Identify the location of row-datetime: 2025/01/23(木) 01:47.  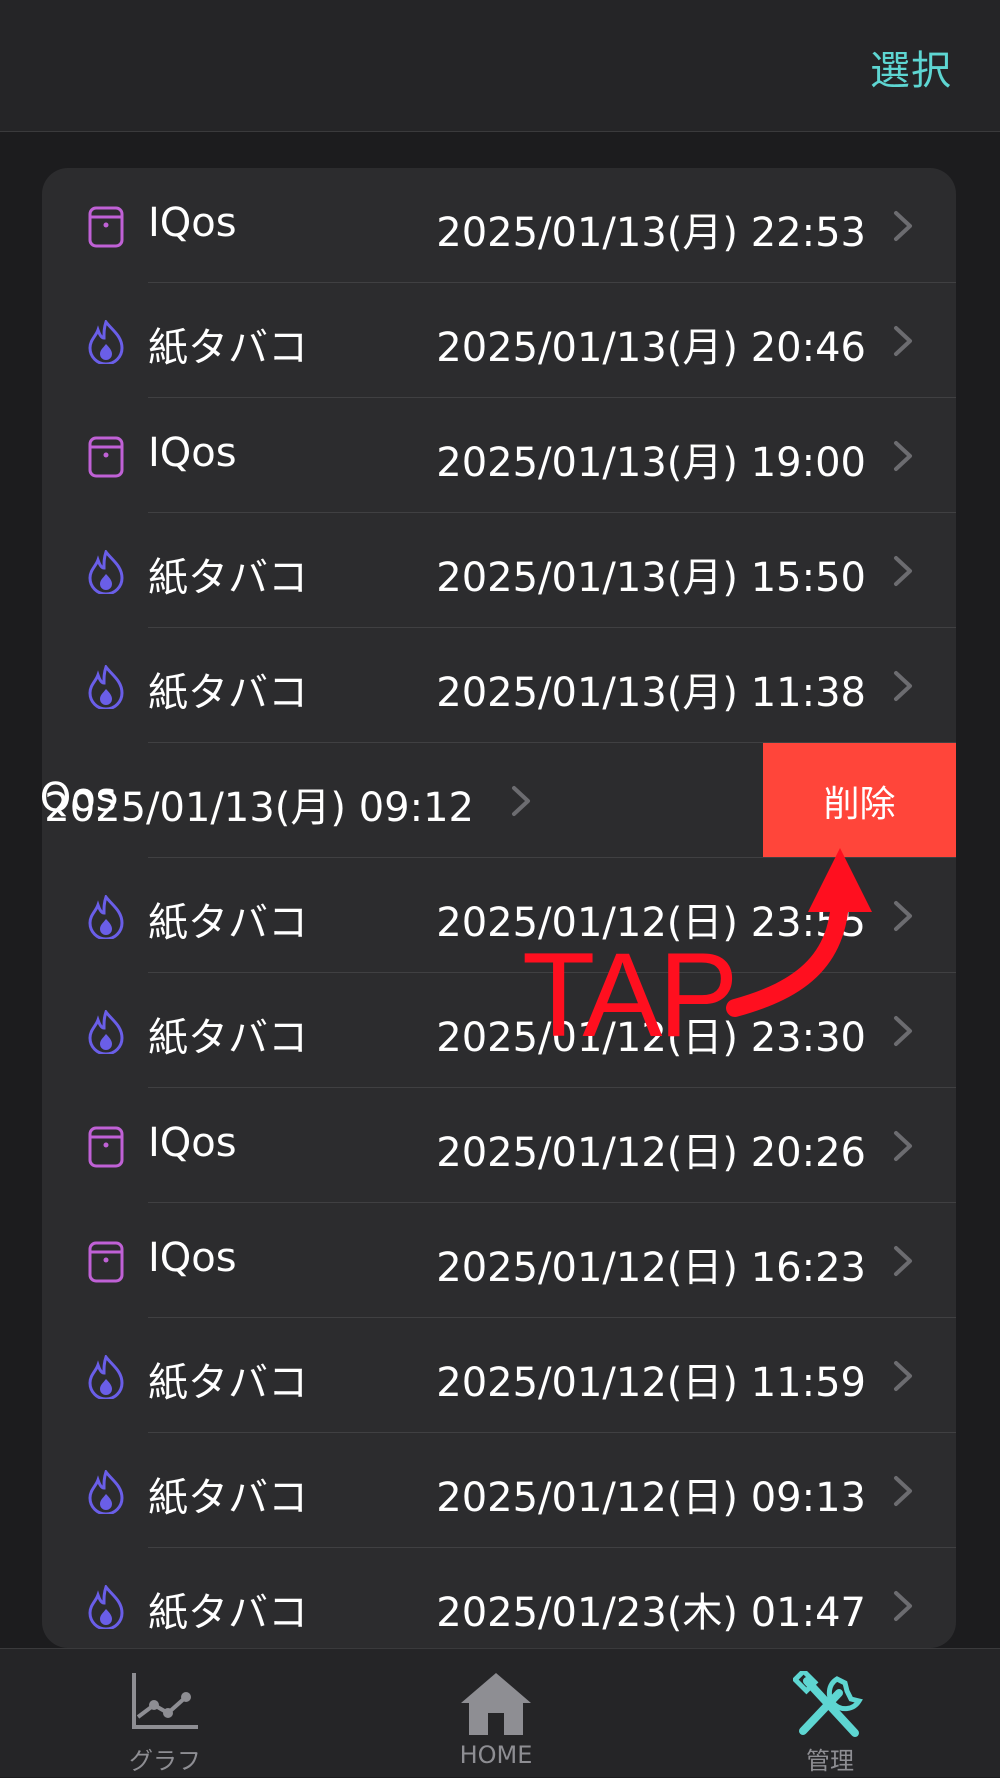
(651, 1613).